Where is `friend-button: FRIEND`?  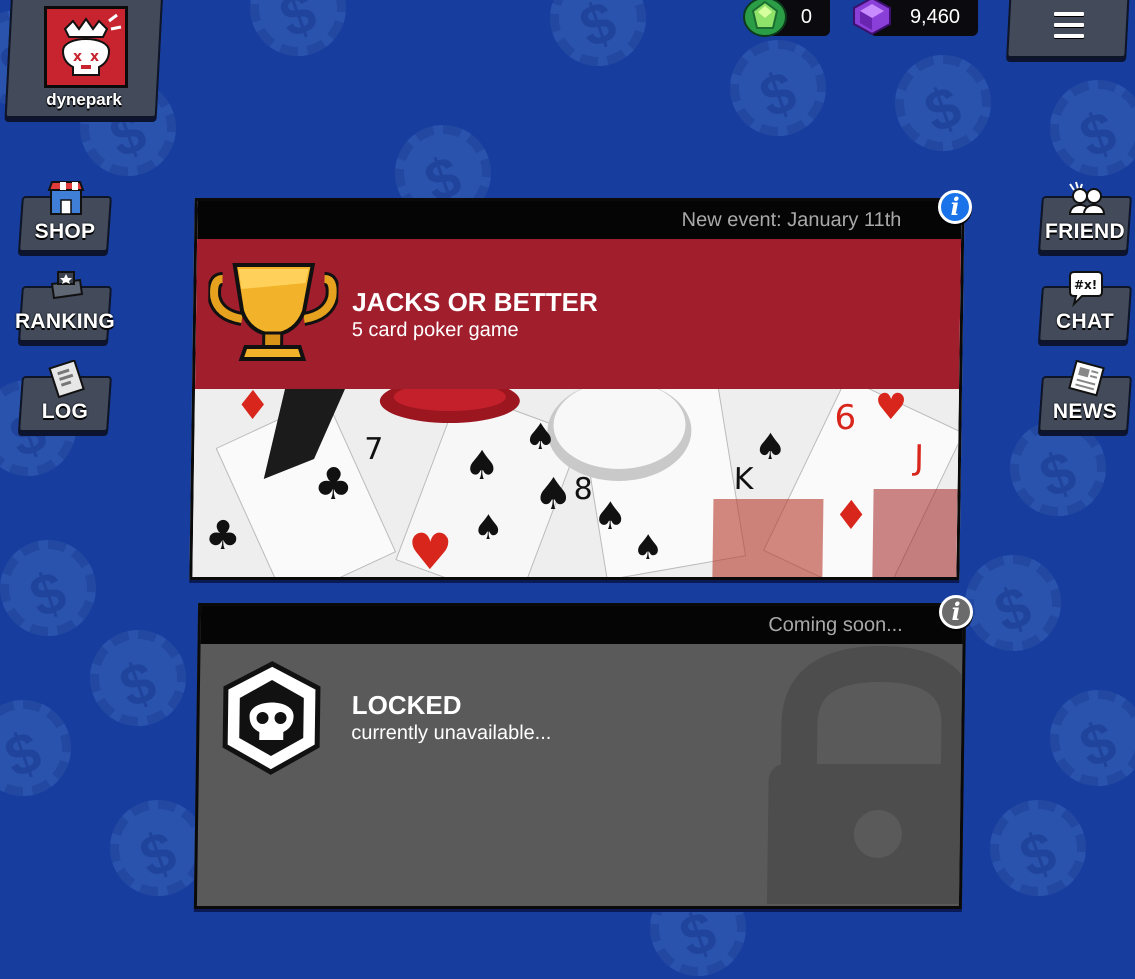 friend-button: FRIEND is located at coordinates (1085, 216).